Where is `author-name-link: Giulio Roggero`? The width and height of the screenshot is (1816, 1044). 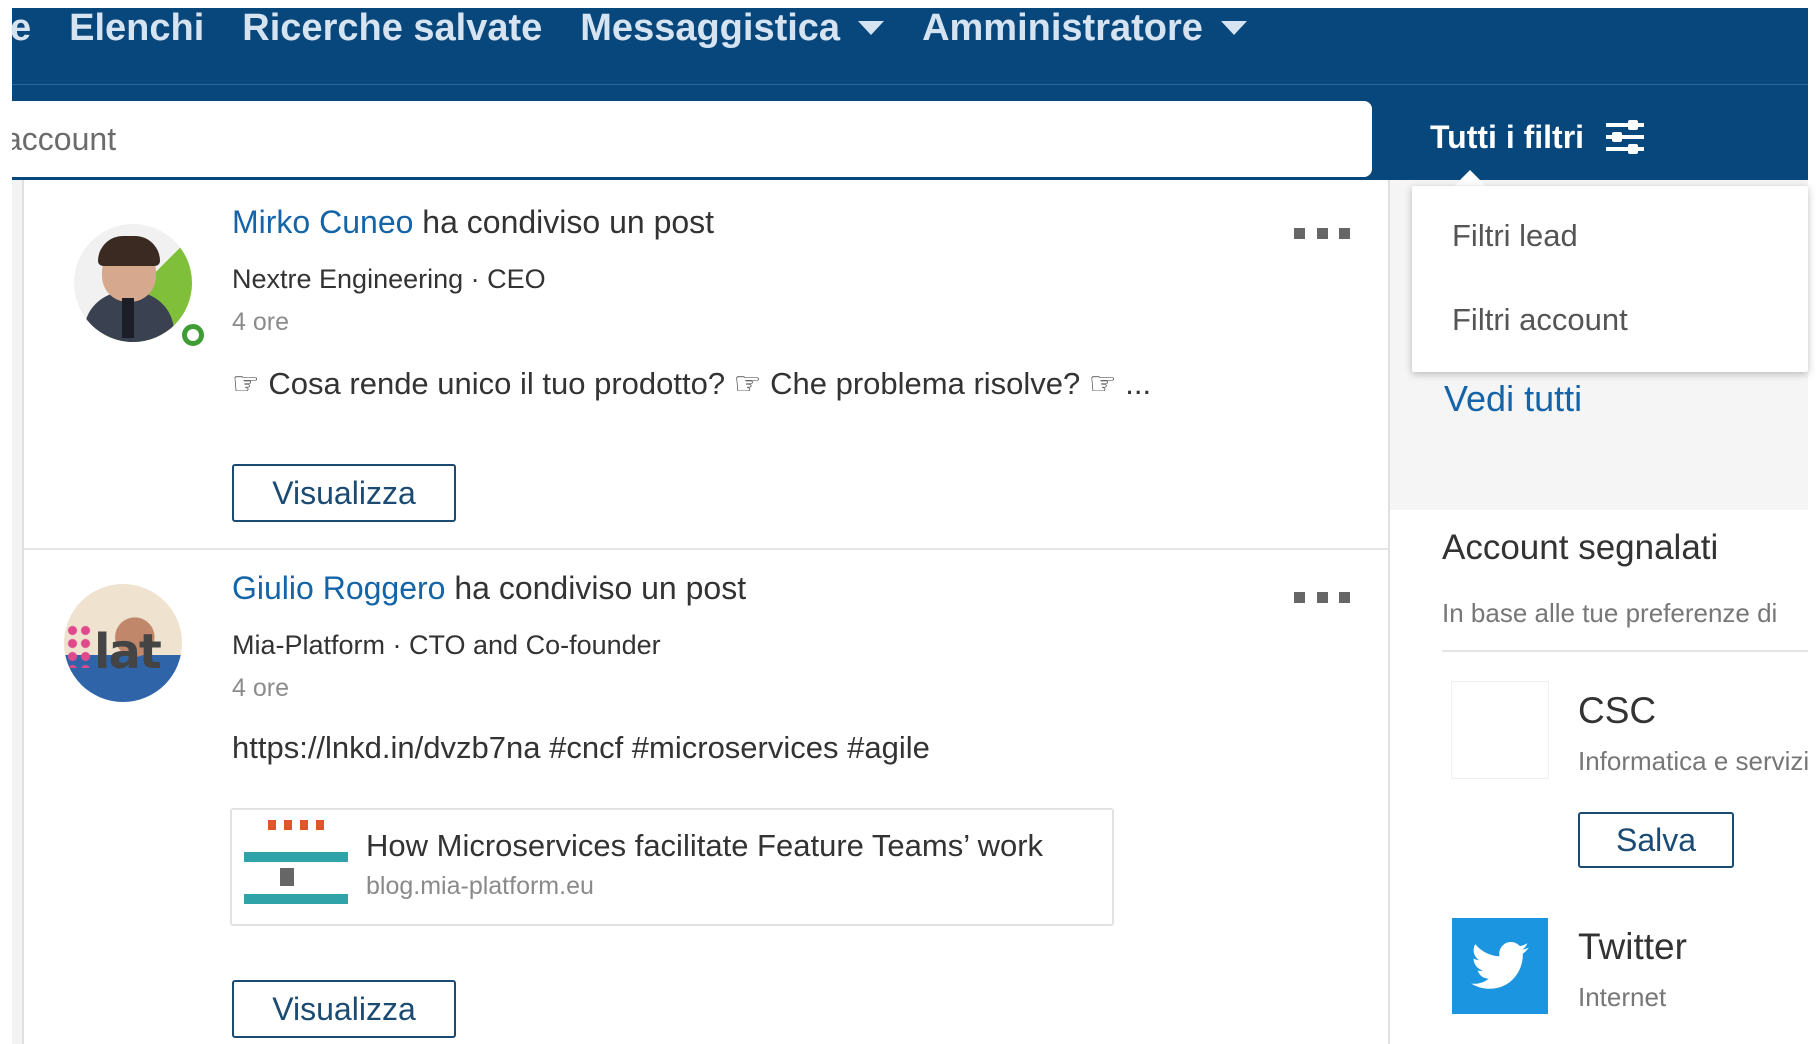
author-name-link: Giulio Roggero is located at coordinates (338, 588).